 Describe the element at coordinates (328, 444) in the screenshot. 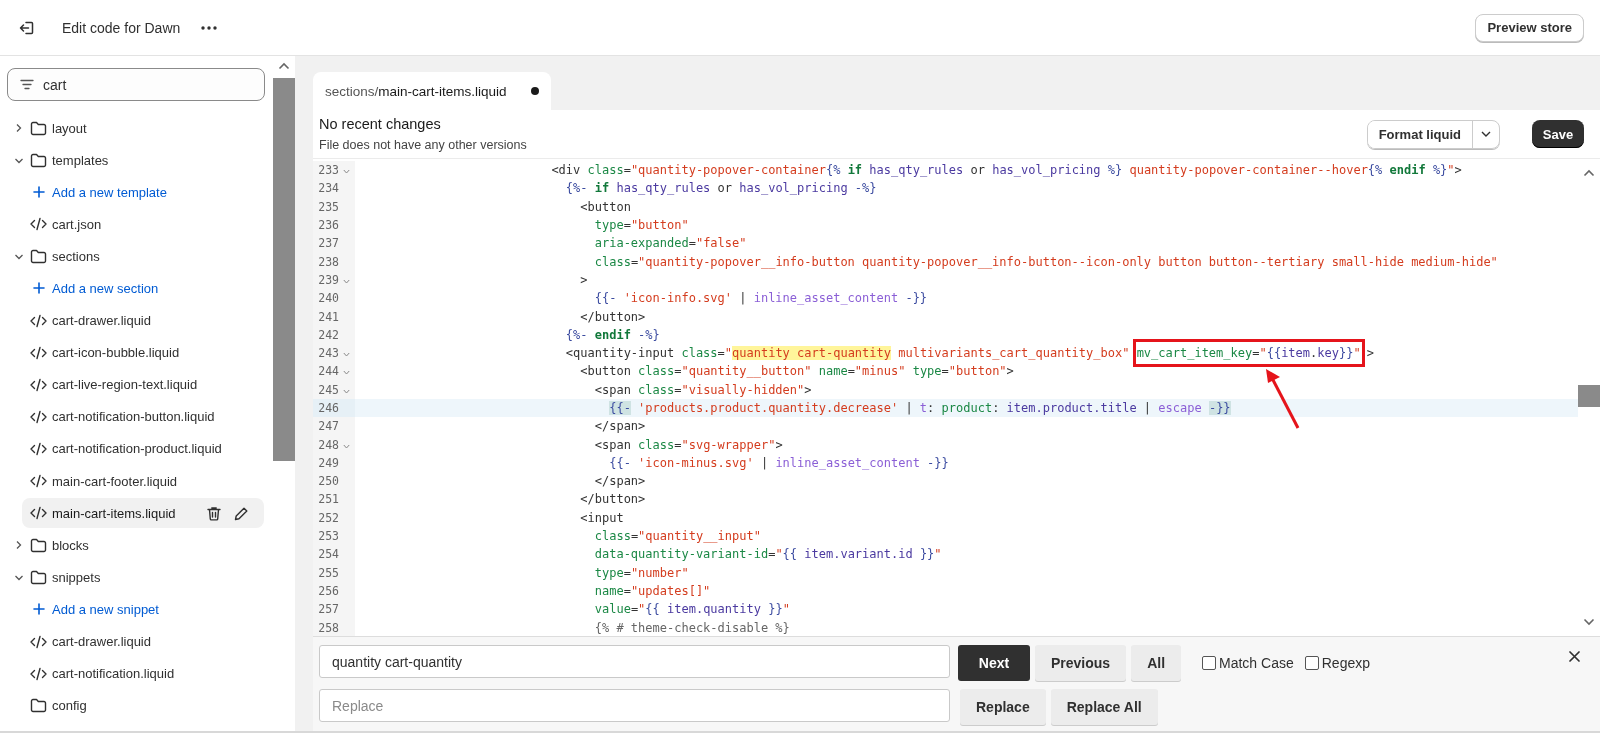

I see `line-number: 248` at that location.